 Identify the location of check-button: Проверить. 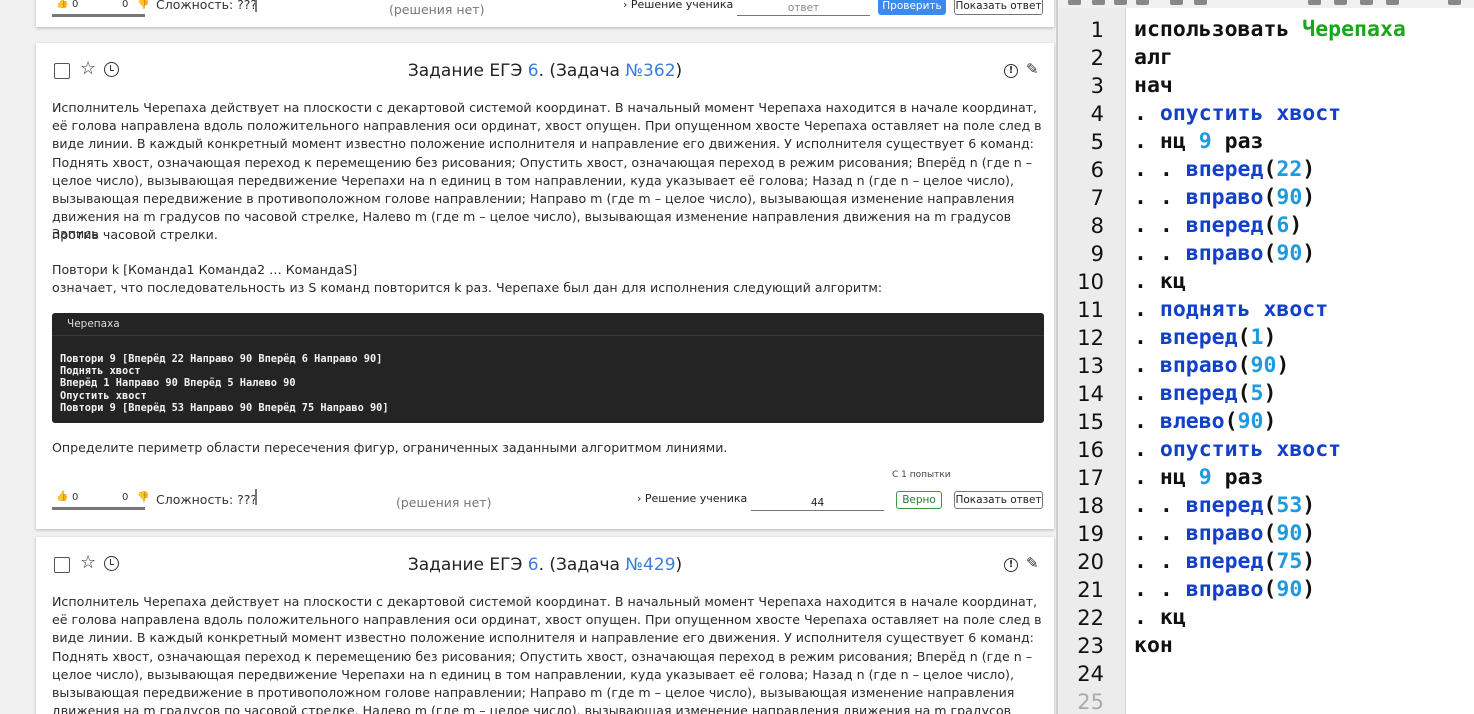
(912, 7).